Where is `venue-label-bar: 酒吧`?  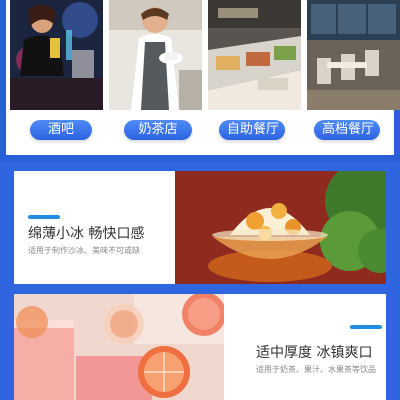 venue-label-bar: 酒吧 is located at coordinates (61, 130).